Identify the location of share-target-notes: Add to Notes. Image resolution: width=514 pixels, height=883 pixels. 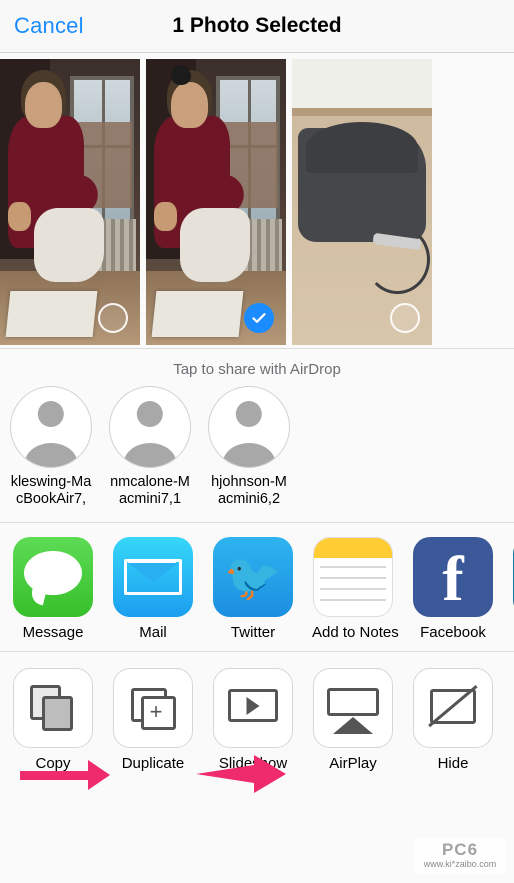
(355, 589).